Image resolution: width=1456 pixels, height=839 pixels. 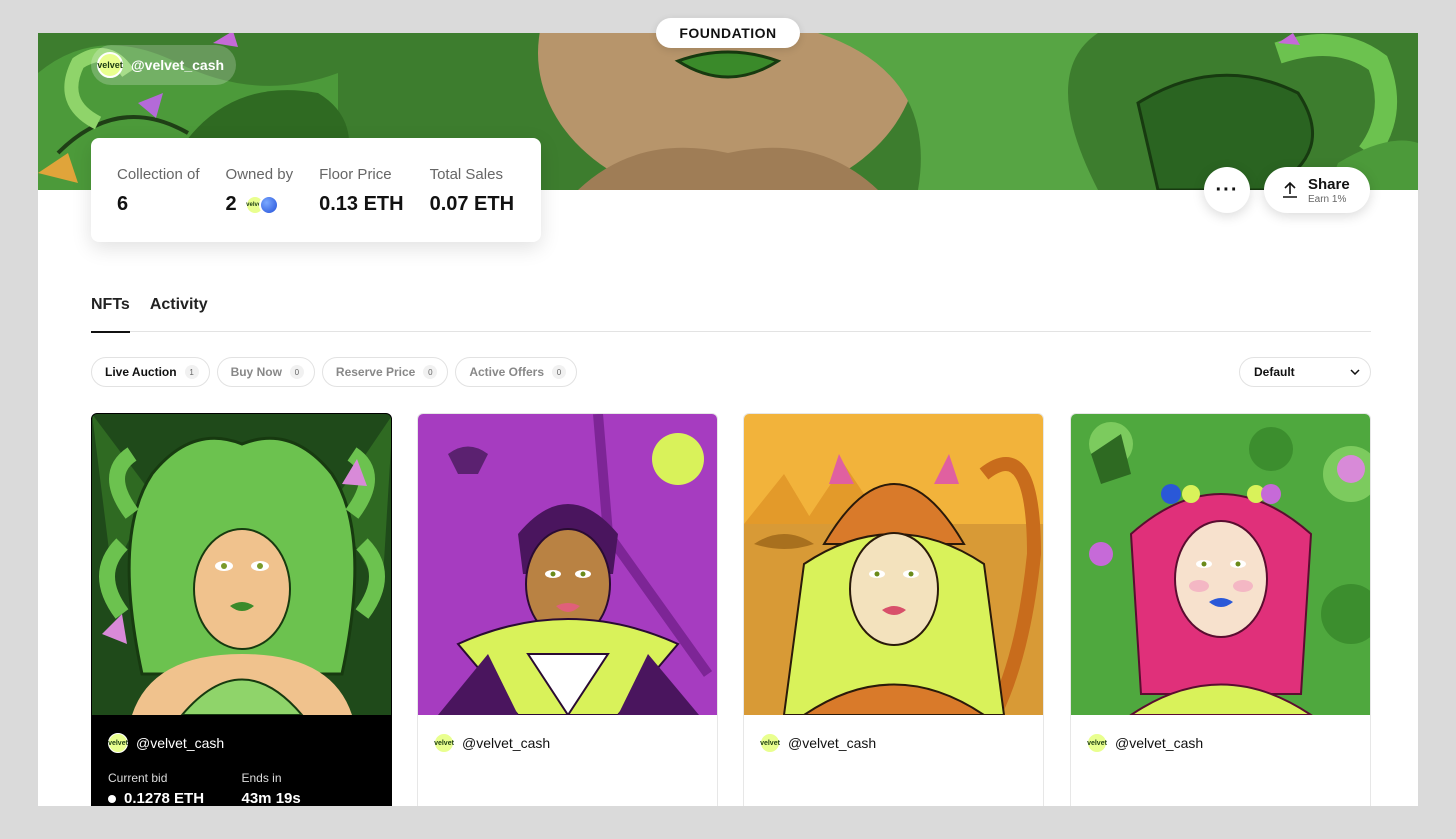 What do you see at coordinates (728, 33) in the screenshot?
I see `foundation-logo: FOUNDATION` at bounding box center [728, 33].